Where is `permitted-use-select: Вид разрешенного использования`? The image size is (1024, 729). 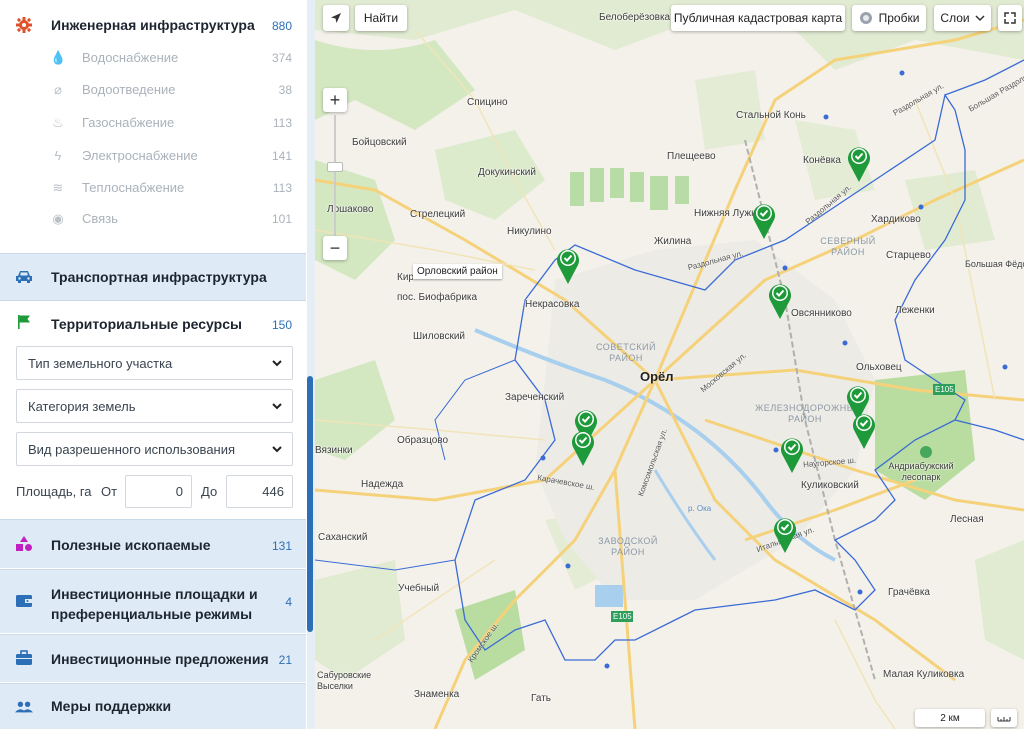
permitted-use-select: Вид разрешенного использования is located at coordinates (154, 449).